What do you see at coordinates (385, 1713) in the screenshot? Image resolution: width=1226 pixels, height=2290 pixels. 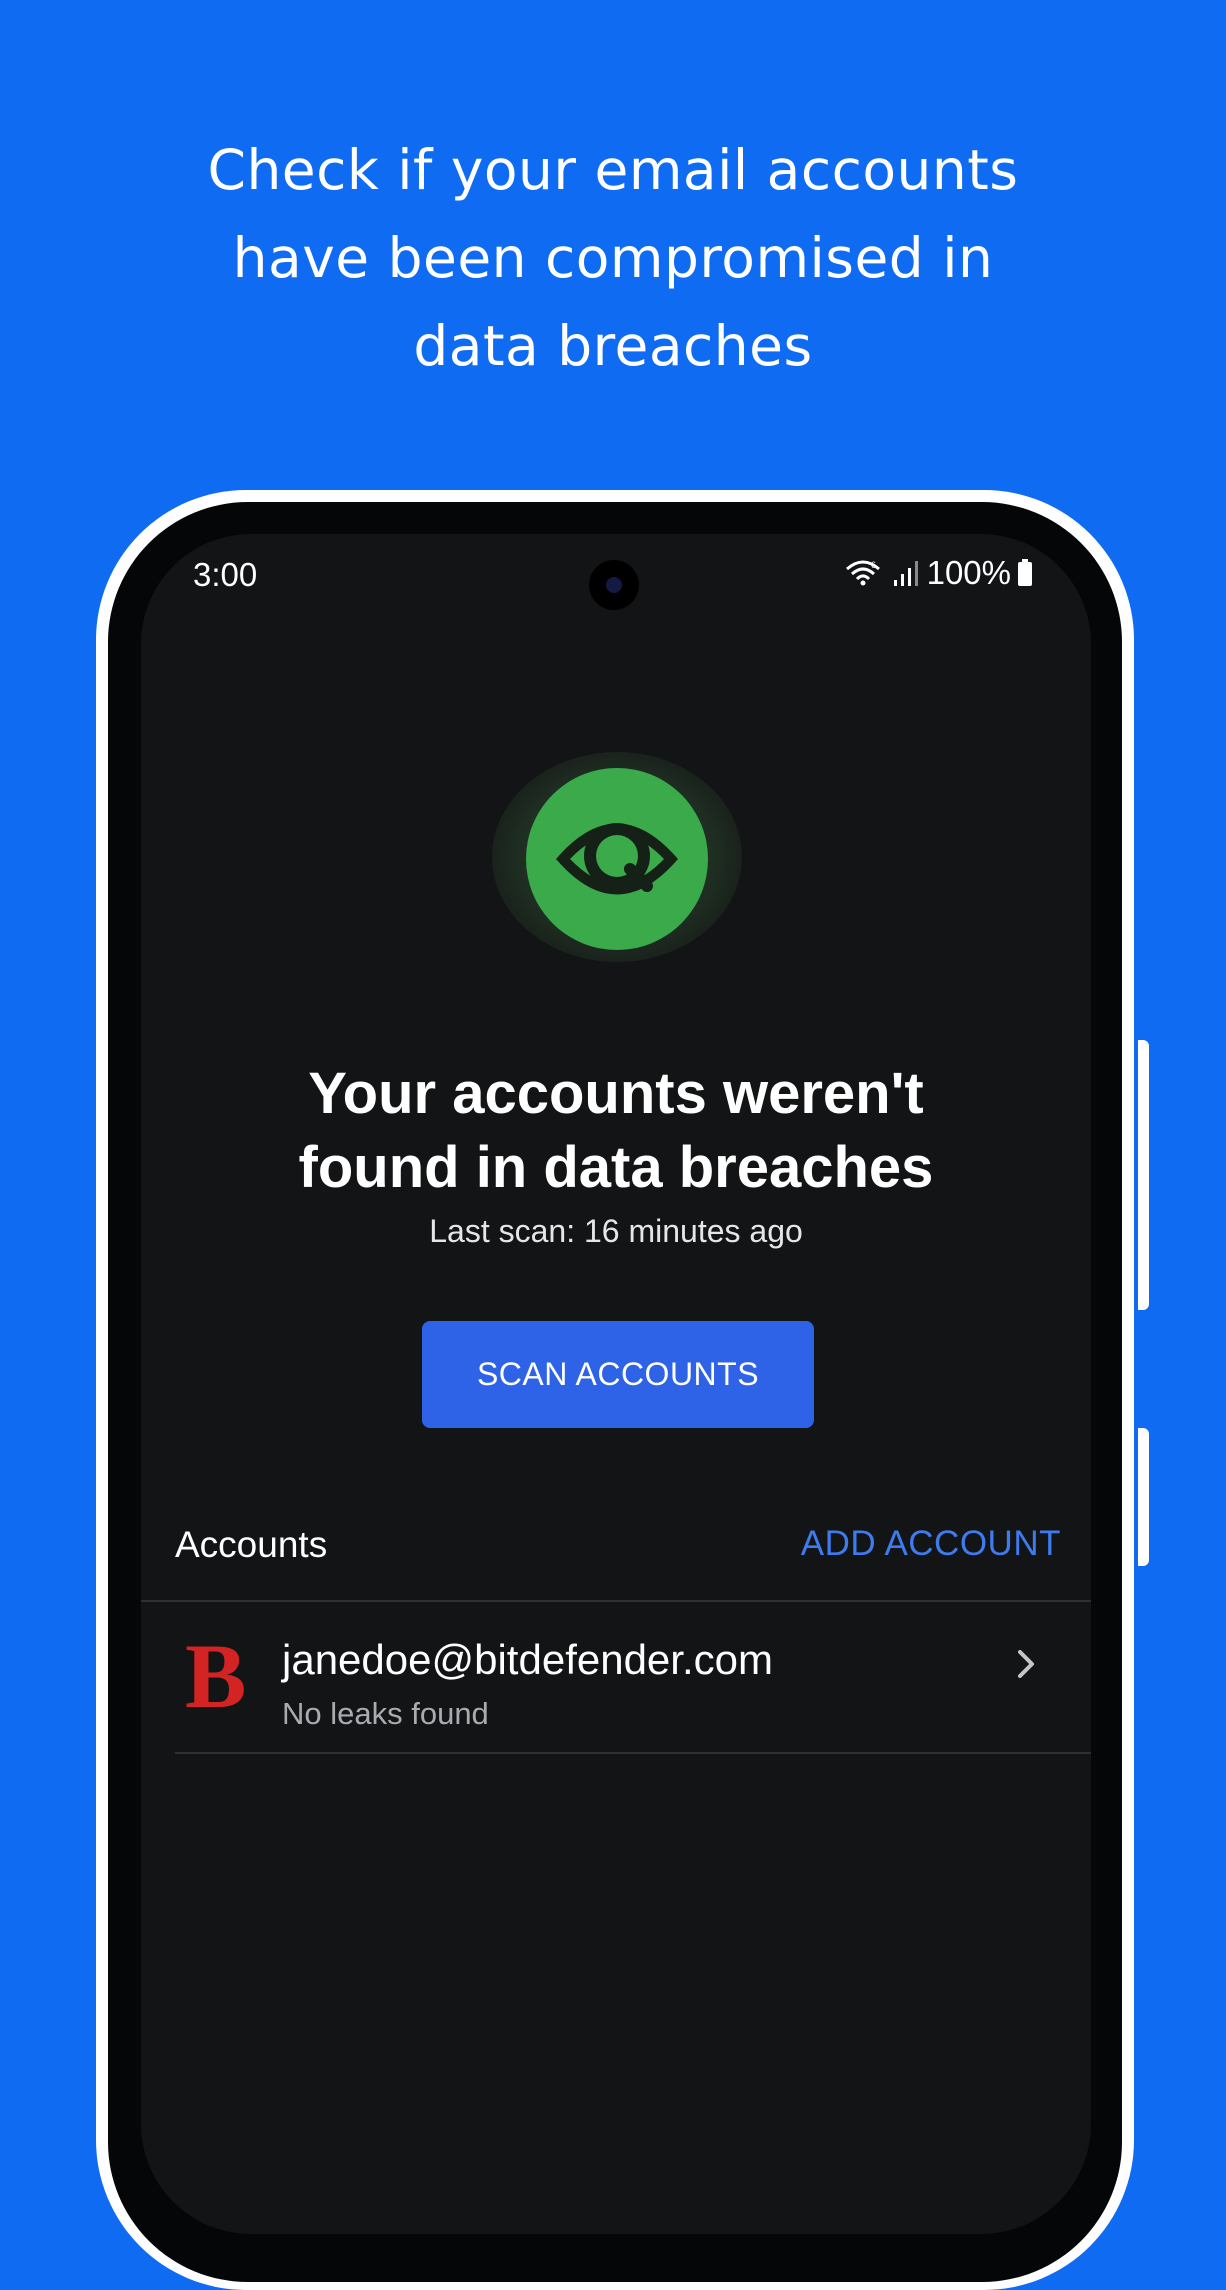 I see `account-leak-status: No leaks found` at bounding box center [385, 1713].